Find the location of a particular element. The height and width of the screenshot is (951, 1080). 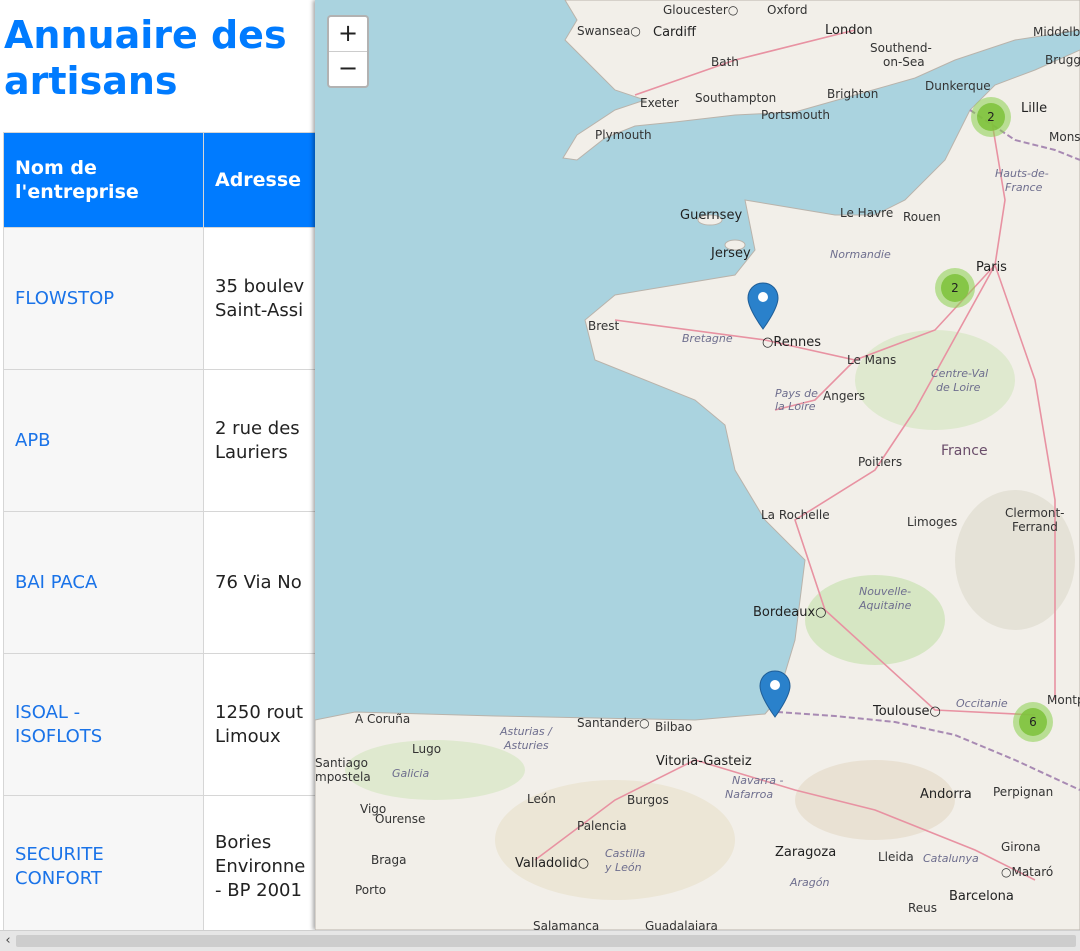

address-cell: 76 Via No is located at coordinates (259, 582).